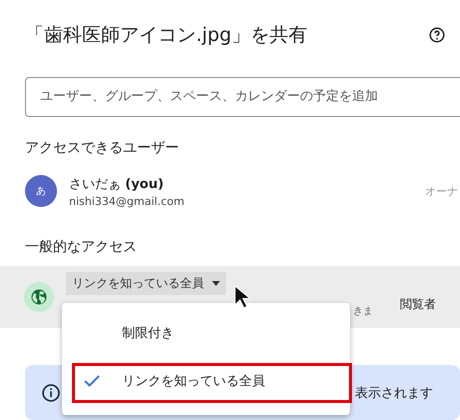 The height and width of the screenshot is (420, 460). Describe the element at coordinates (102, 147) in the screenshot. I see `section-heading: アクセスできるユーザー` at that location.